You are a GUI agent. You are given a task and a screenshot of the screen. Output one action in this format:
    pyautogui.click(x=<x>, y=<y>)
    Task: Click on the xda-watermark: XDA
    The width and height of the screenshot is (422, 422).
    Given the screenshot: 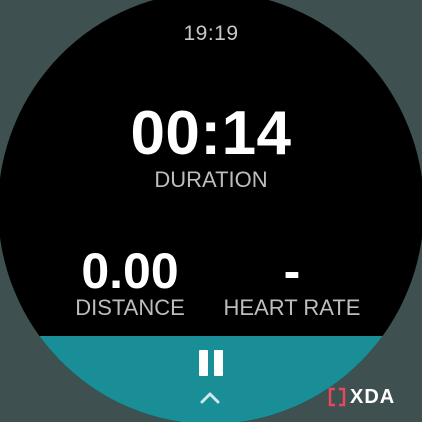 What is the action you would take?
    pyautogui.click(x=361, y=397)
    